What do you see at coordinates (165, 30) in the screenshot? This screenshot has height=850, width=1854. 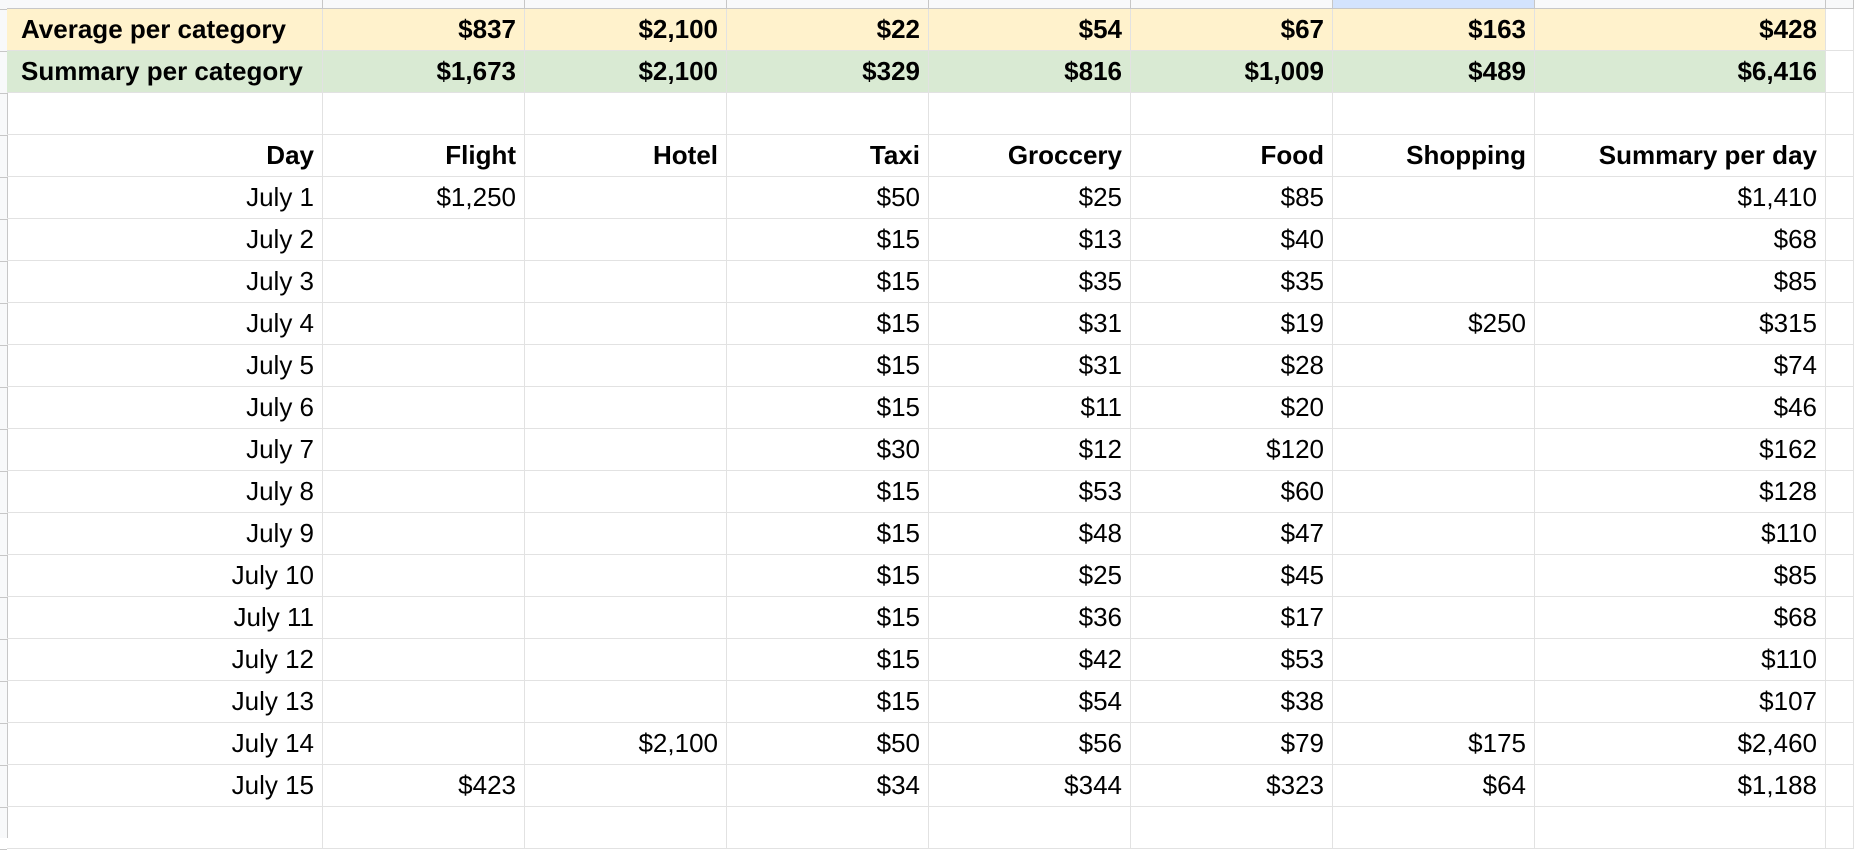 I see `average-row-label: Average per category` at bounding box center [165, 30].